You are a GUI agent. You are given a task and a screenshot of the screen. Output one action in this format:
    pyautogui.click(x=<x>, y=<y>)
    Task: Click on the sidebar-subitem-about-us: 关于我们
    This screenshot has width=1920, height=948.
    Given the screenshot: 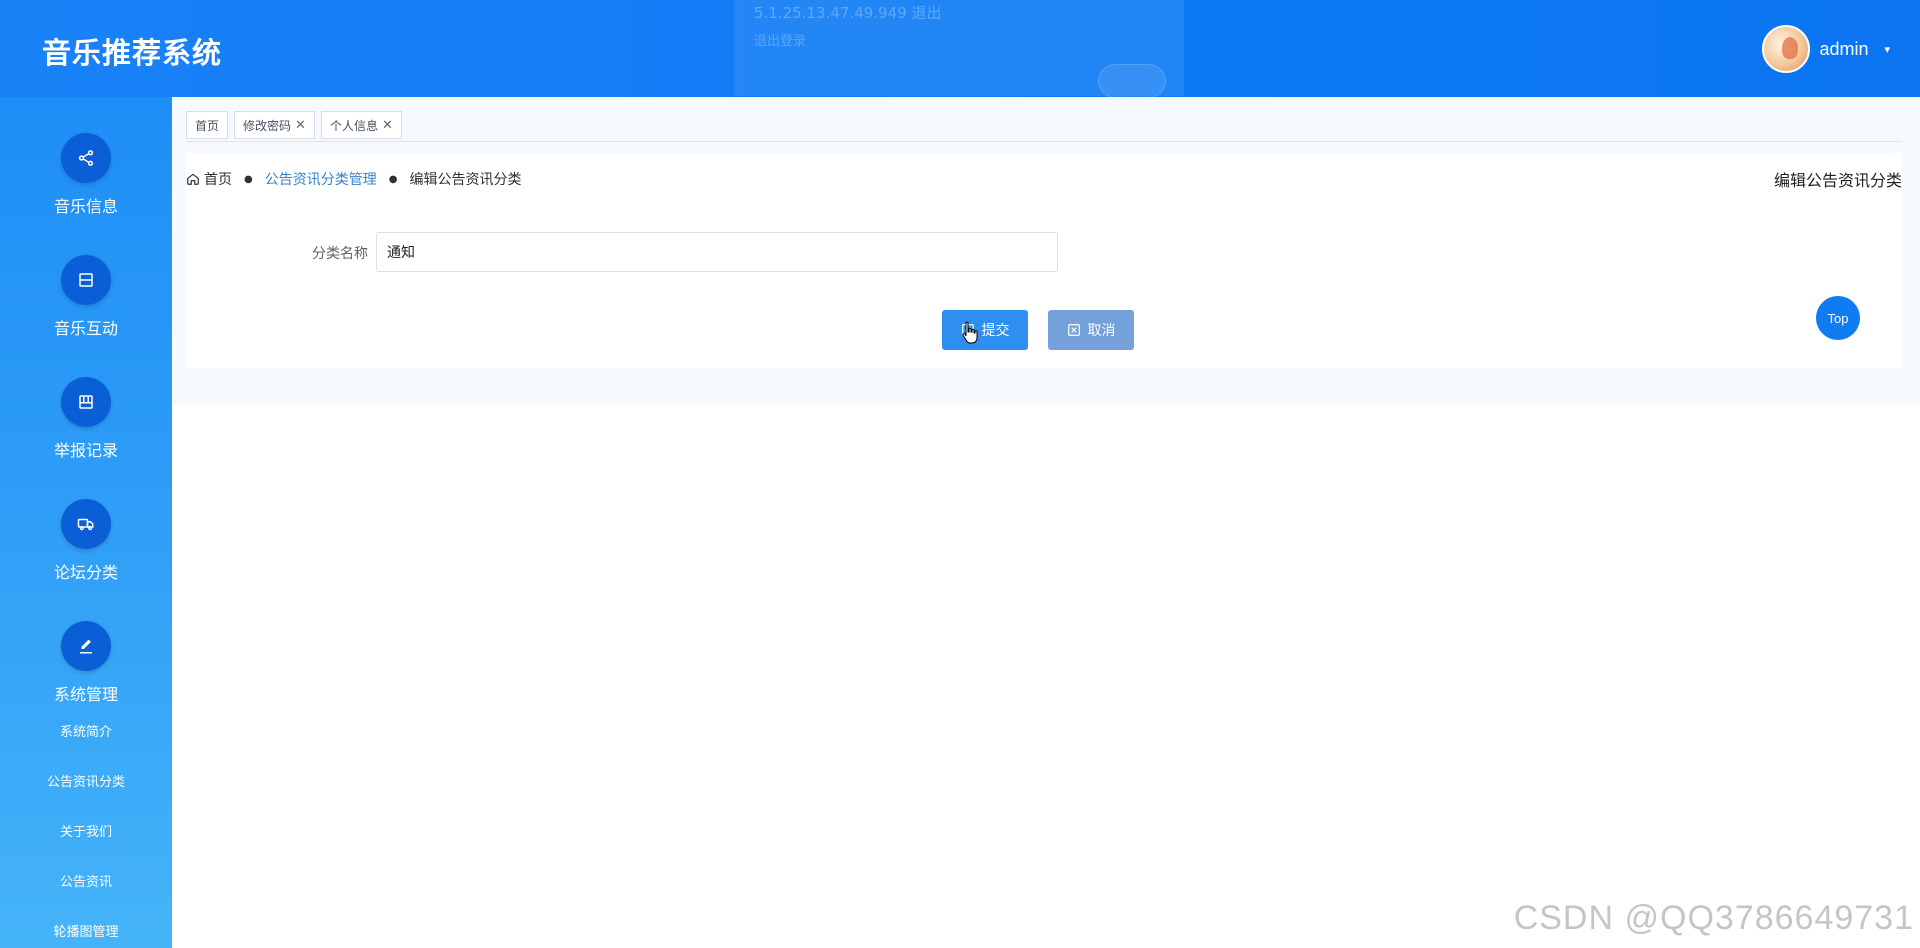 What is the action you would take?
    pyautogui.click(x=86, y=830)
    